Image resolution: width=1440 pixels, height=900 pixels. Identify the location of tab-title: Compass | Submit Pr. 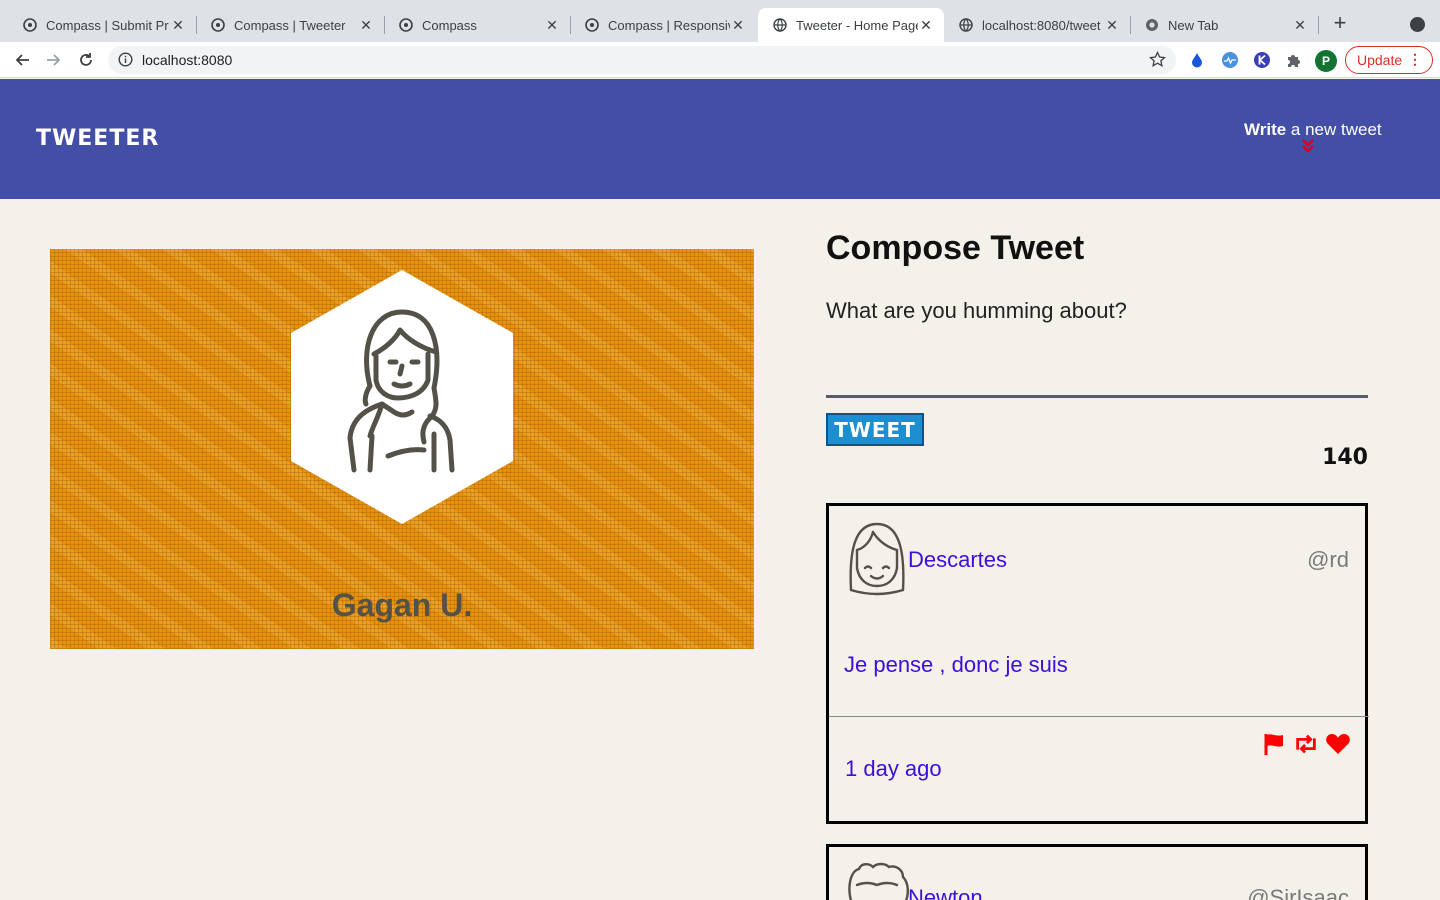
(107, 25).